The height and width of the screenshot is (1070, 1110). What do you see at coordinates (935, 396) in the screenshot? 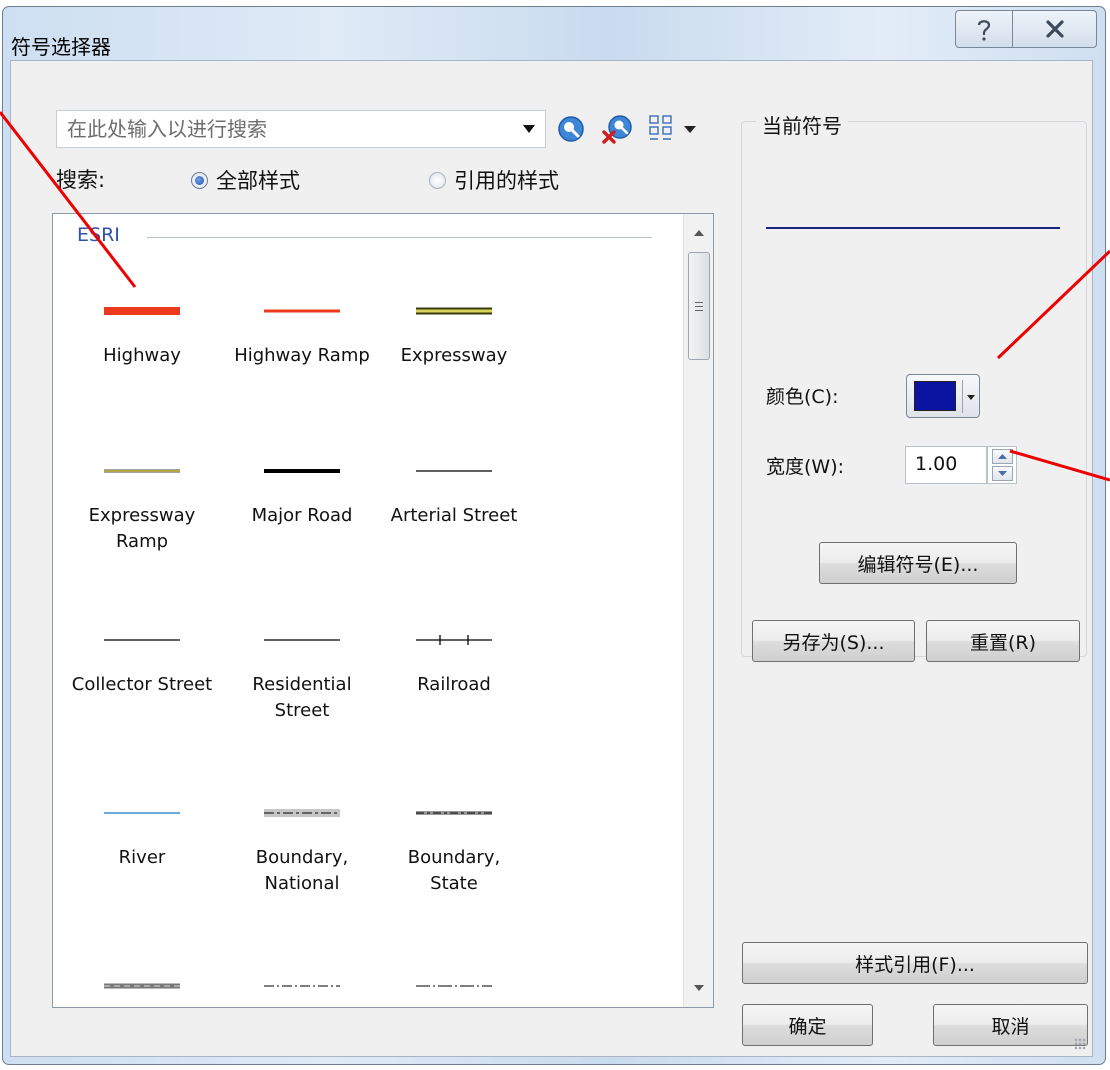
I see `color-swatch` at bounding box center [935, 396].